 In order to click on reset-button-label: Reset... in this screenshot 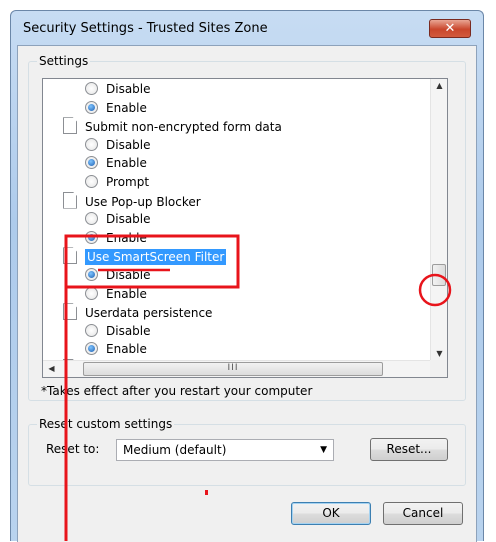, I will do `click(409, 449)`.